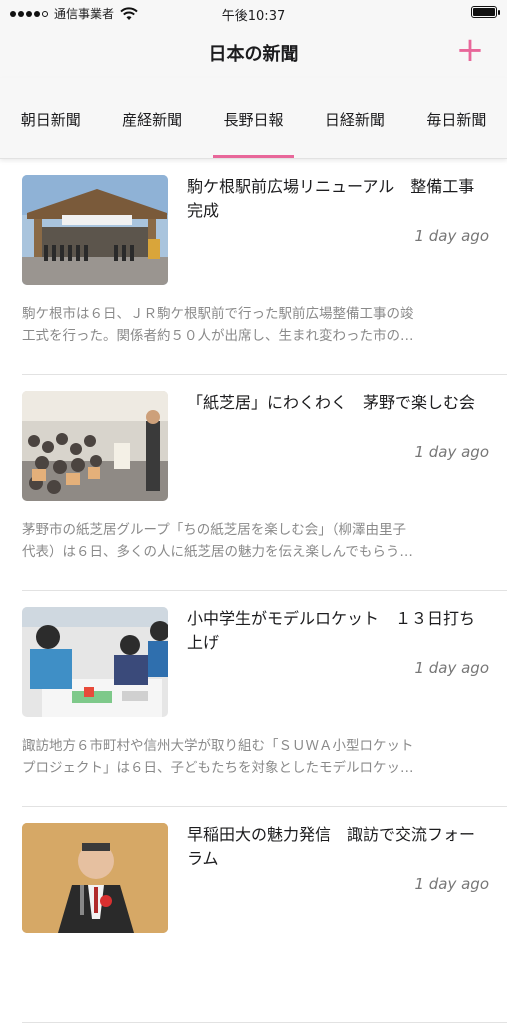 The image size is (507, 1023). What do you see at coordinates (218, 746) in the screenshot?
I see `summary-line: 諏訪地方６市町村や信州大学が取り組む「ＳＵＷＡ小型ロケット` at bounding box center [218, 746].